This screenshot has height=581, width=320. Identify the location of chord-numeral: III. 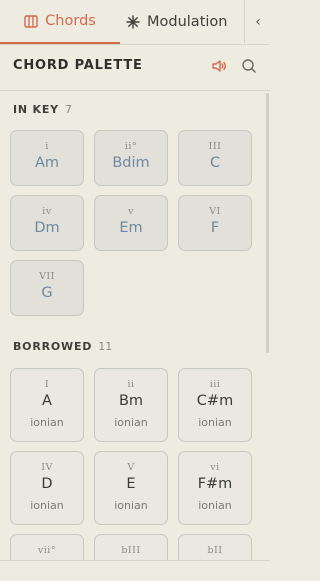
(215, 146).